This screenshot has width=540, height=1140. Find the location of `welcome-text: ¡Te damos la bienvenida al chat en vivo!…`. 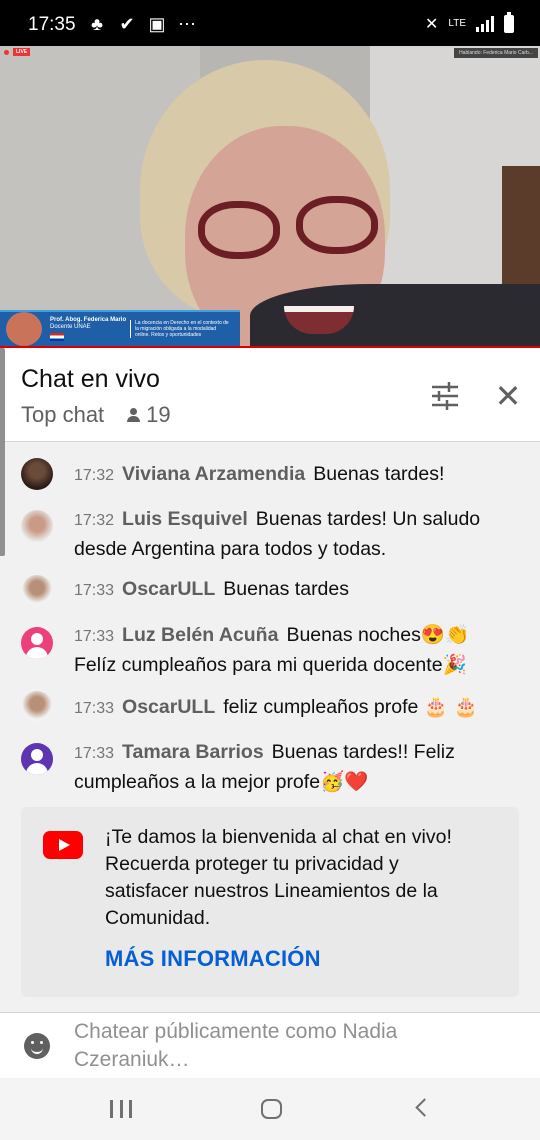

welcome-text: ¡Te damos la bienvenida al chat en vivo!… is located at coordinates (278, 877).